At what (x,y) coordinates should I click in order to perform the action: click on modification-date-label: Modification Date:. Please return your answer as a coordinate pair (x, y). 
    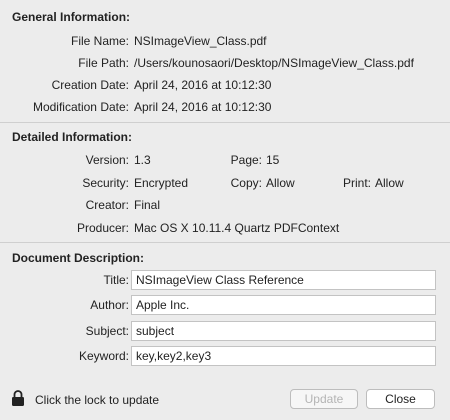
    Looking at the image, I should click on (80, 107).